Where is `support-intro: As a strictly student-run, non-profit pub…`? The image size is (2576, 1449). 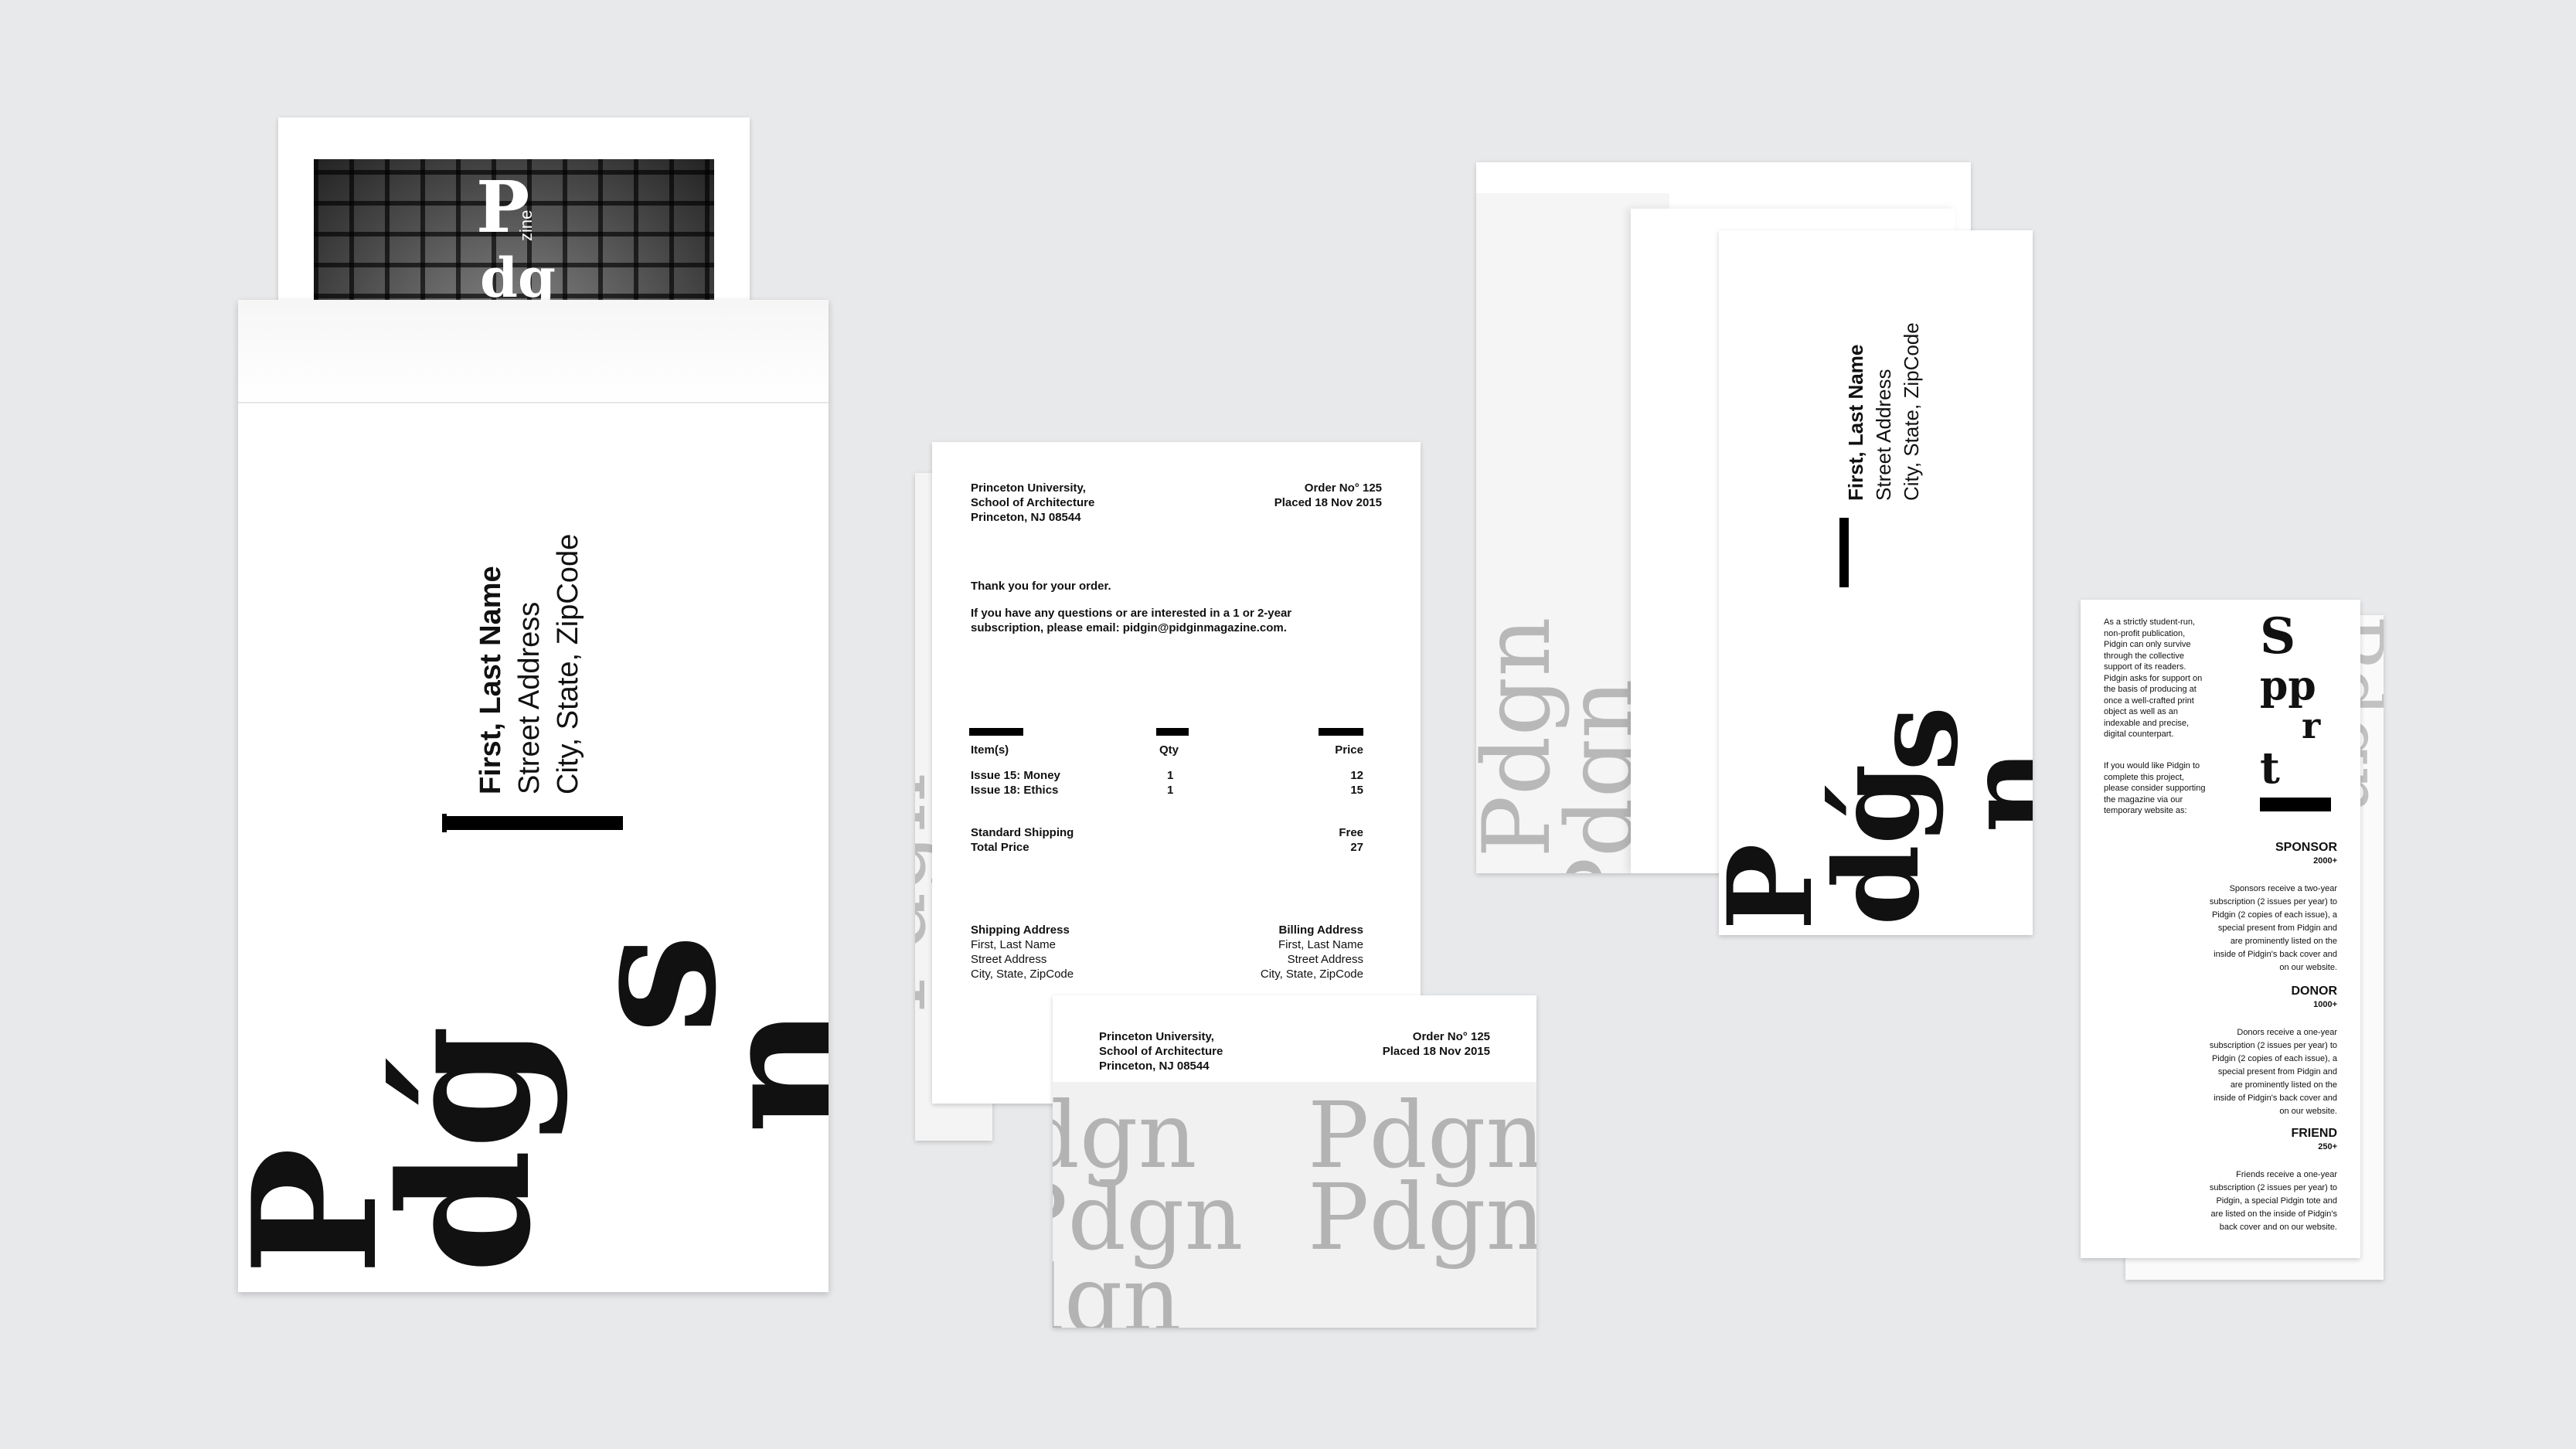 support-intro: As a strictly student-run, non-profit pub… is located at coordinates (2153, 678).